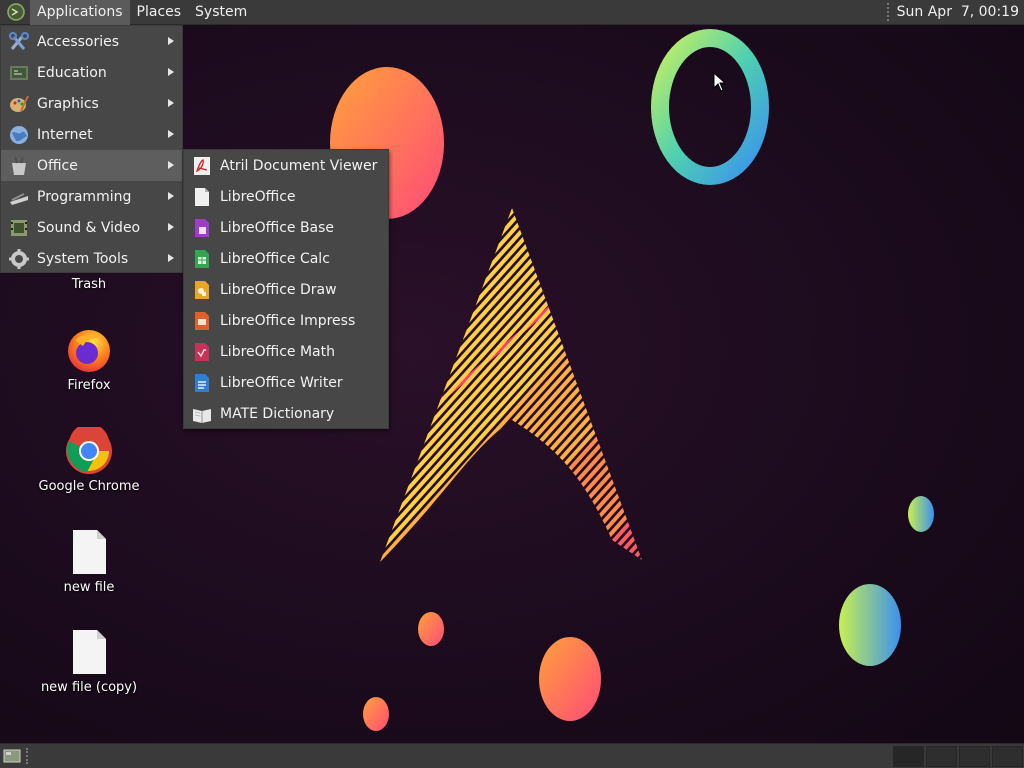  What do you see at coordinates (286, 258) in the screenshot?
I see `submenu-item-libreoffice-calc: LibreOffice Calc` at bounding box center [286, 258].